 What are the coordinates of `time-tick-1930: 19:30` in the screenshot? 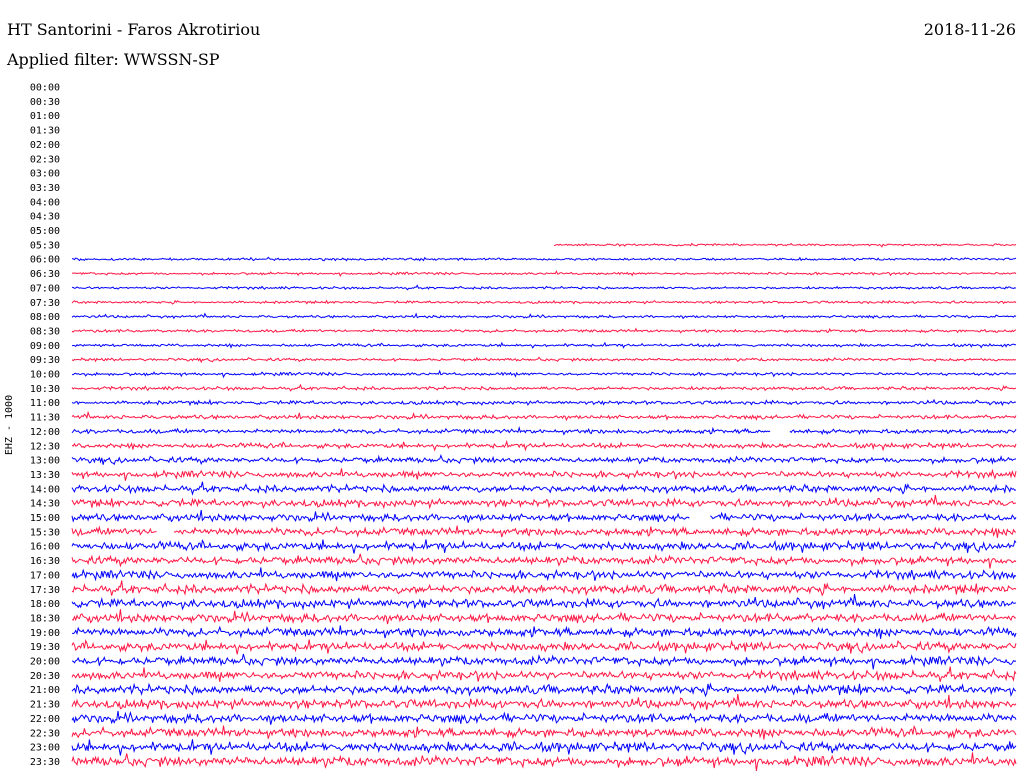 It's located at (45, 647).